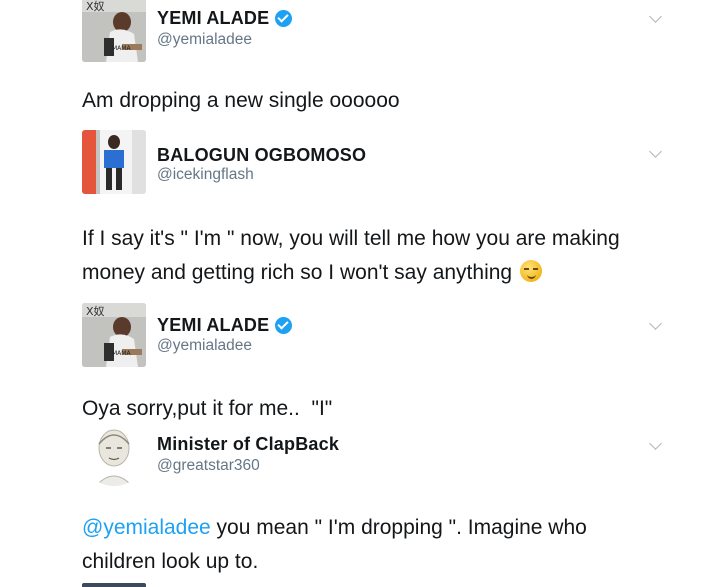 The width and height of the screenshot is (720, 587). What do you see at coordinates (261, 155) in the screenshot?
I see `display-name: BALOGUN OGBOMOSO` at bounding box center [261, 155].